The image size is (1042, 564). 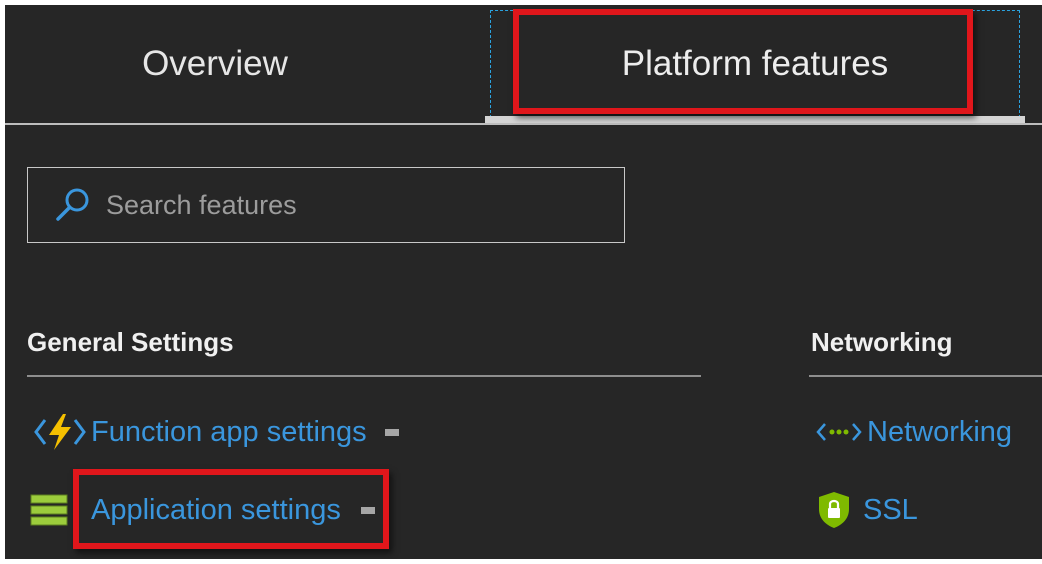 What do you see at coordinates (890, 509) in the screenshot?
I see `ssl-label: SSL` at bounding box center [890, 509].